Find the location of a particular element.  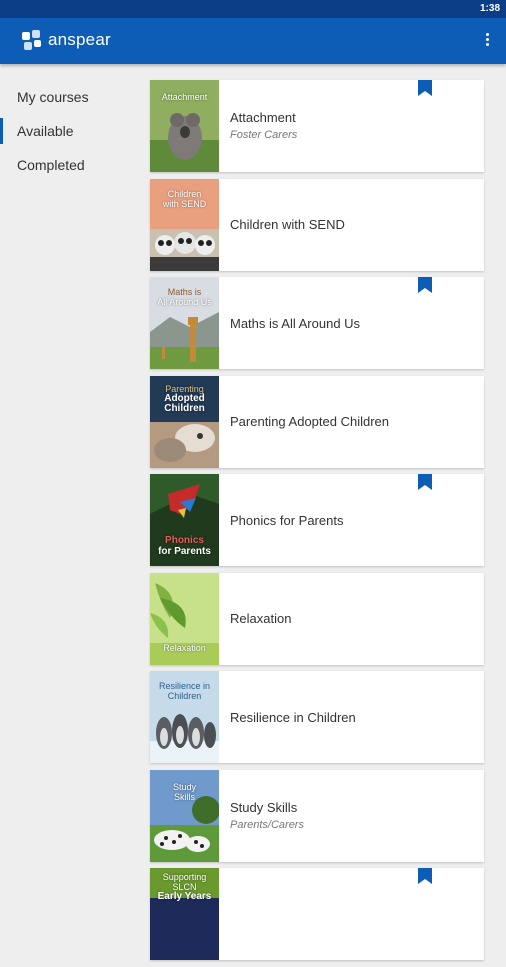

course-card-children-with-send: Children with SEND Children with SEND is located at coordinates (317, 224).